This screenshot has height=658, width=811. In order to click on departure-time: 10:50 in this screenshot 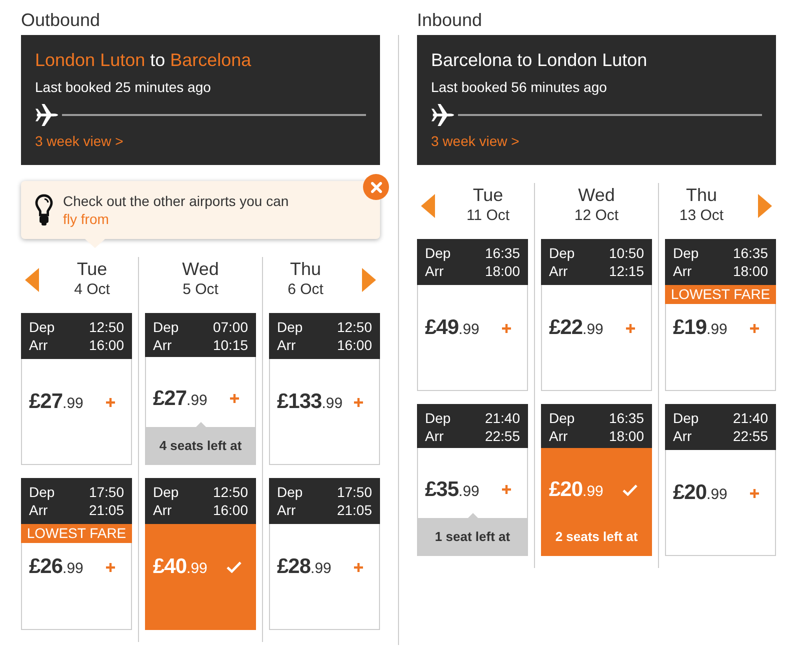, I will do `click(626, 253)`.